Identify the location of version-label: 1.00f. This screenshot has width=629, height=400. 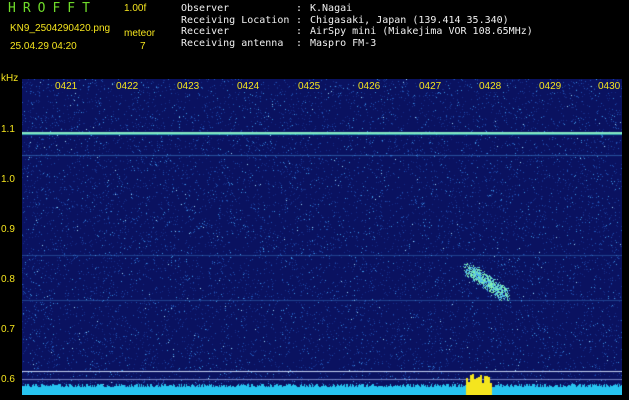
(135, 8).